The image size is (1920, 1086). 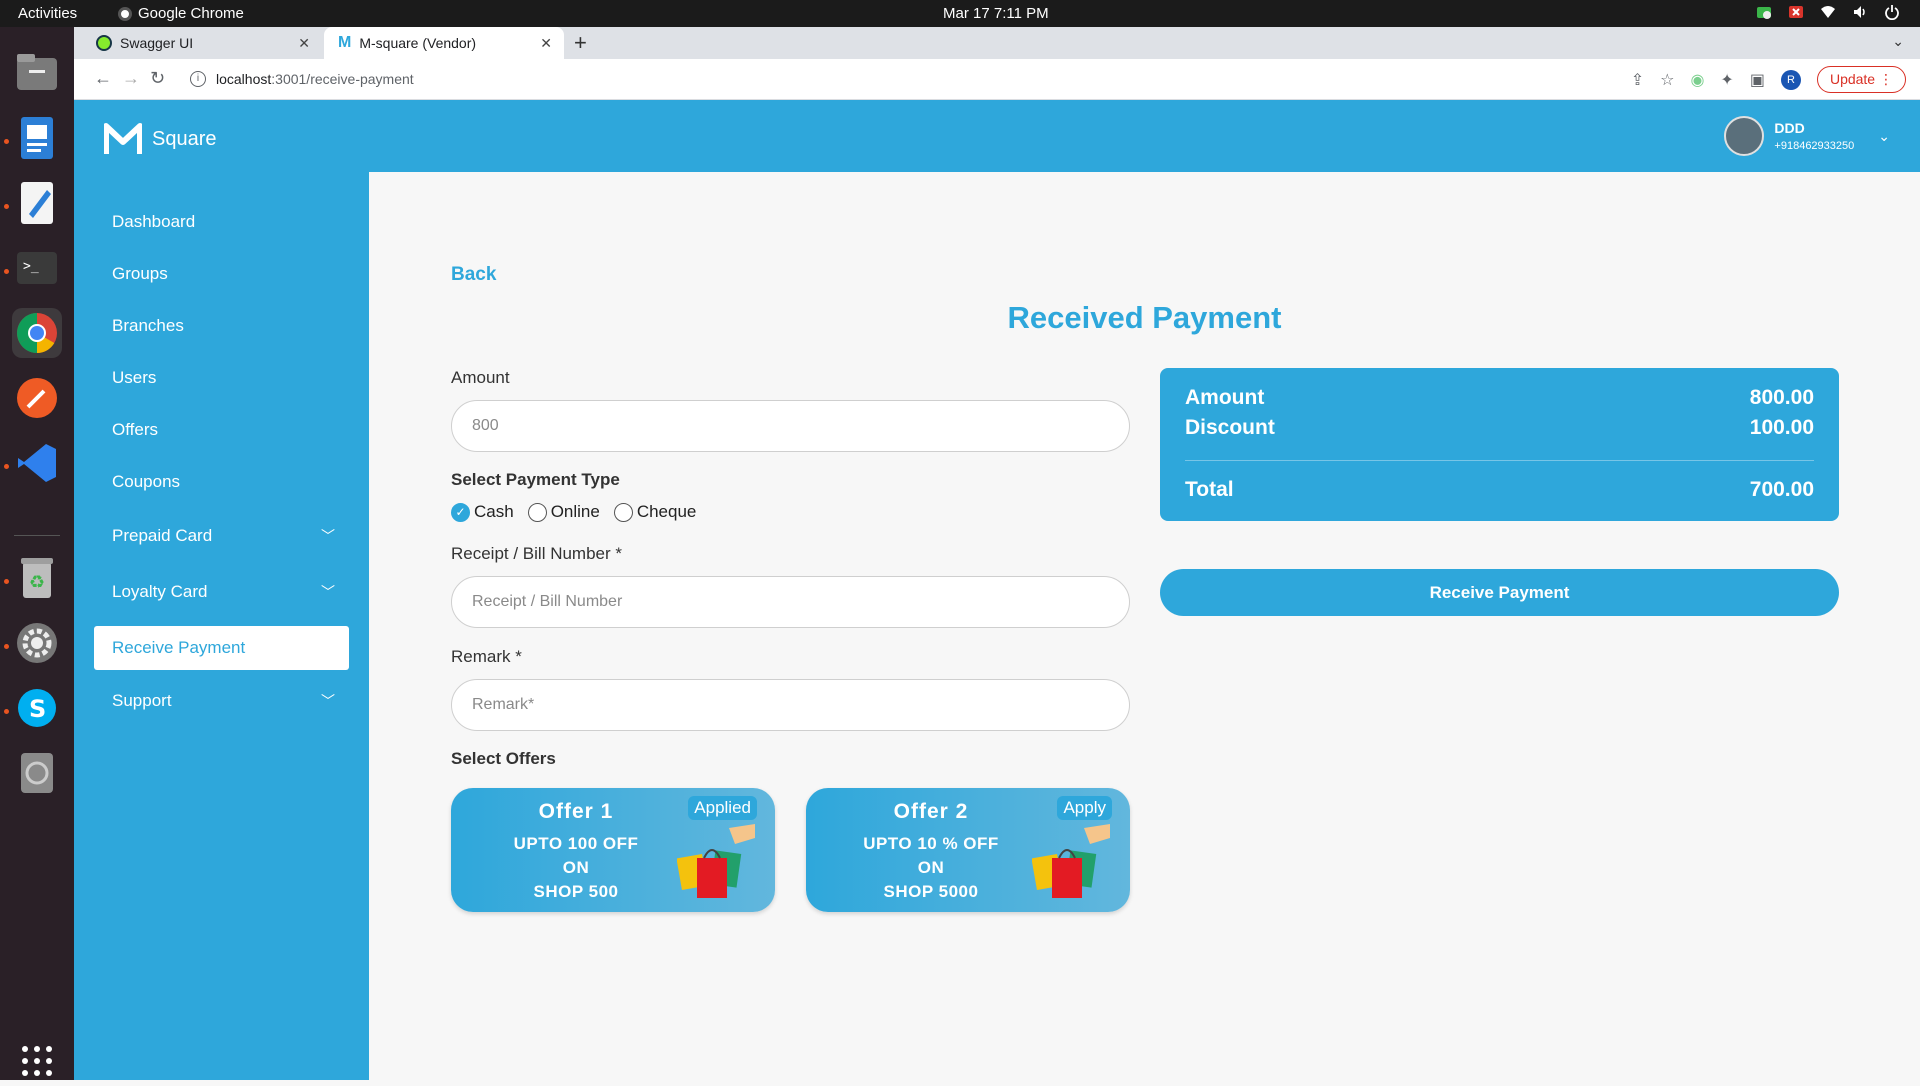 I want to click on sidebar-item-receive-payment: Receive Payment, so click(x=221, y=648).